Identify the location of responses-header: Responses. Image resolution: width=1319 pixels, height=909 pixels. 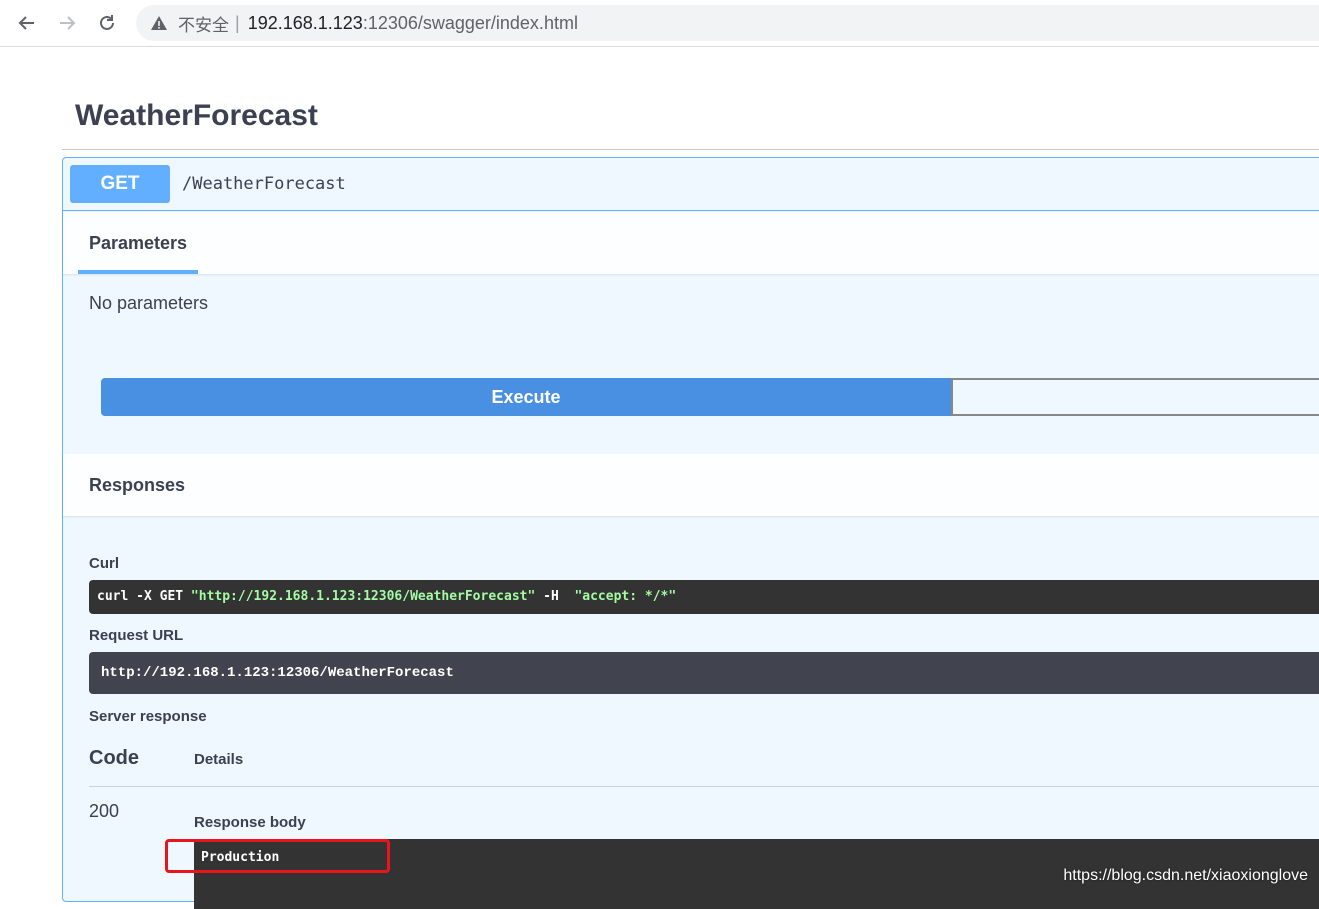
(691, 485).